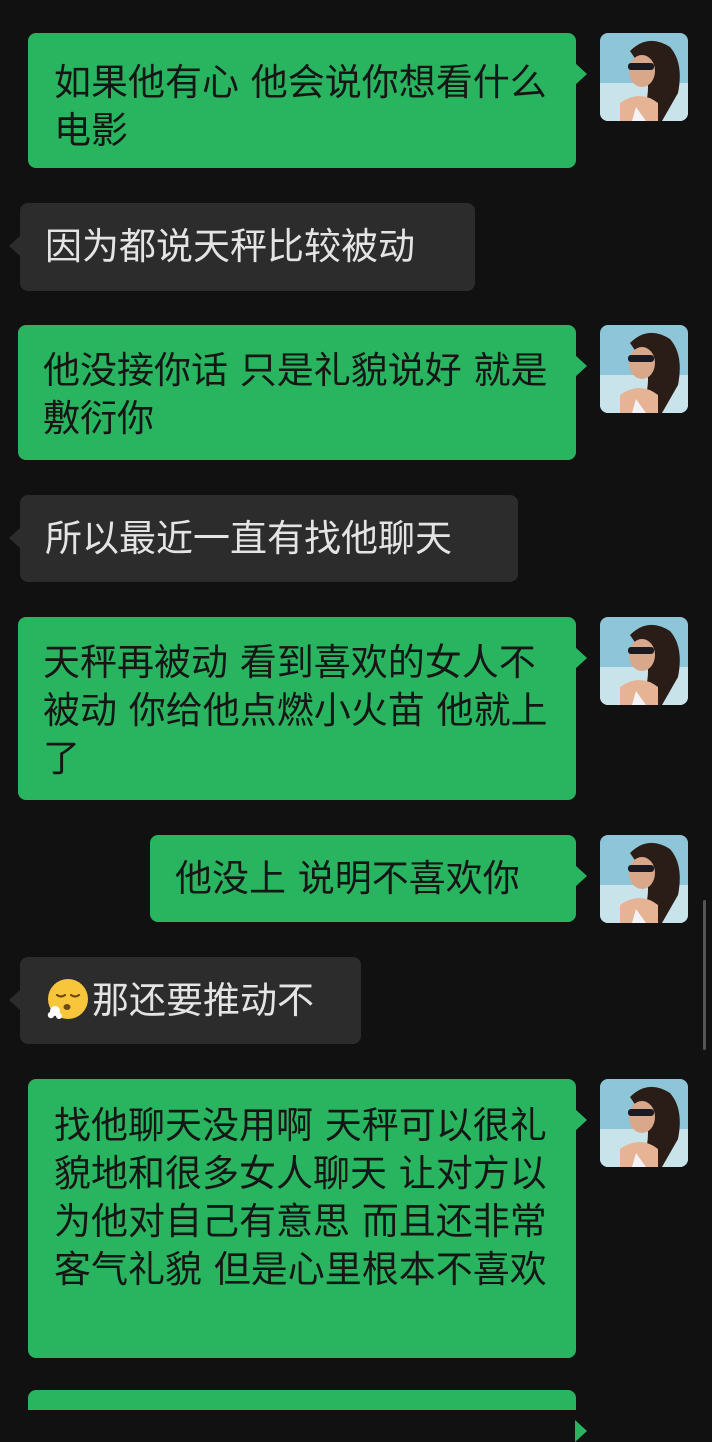 Image resolution: width=712 pixels, height=1442 pixels. Describe the element at coordinates (300, 106) in the screenshot. I see `message-text: 如果他有心 他会说你想看什么电影` at that location.